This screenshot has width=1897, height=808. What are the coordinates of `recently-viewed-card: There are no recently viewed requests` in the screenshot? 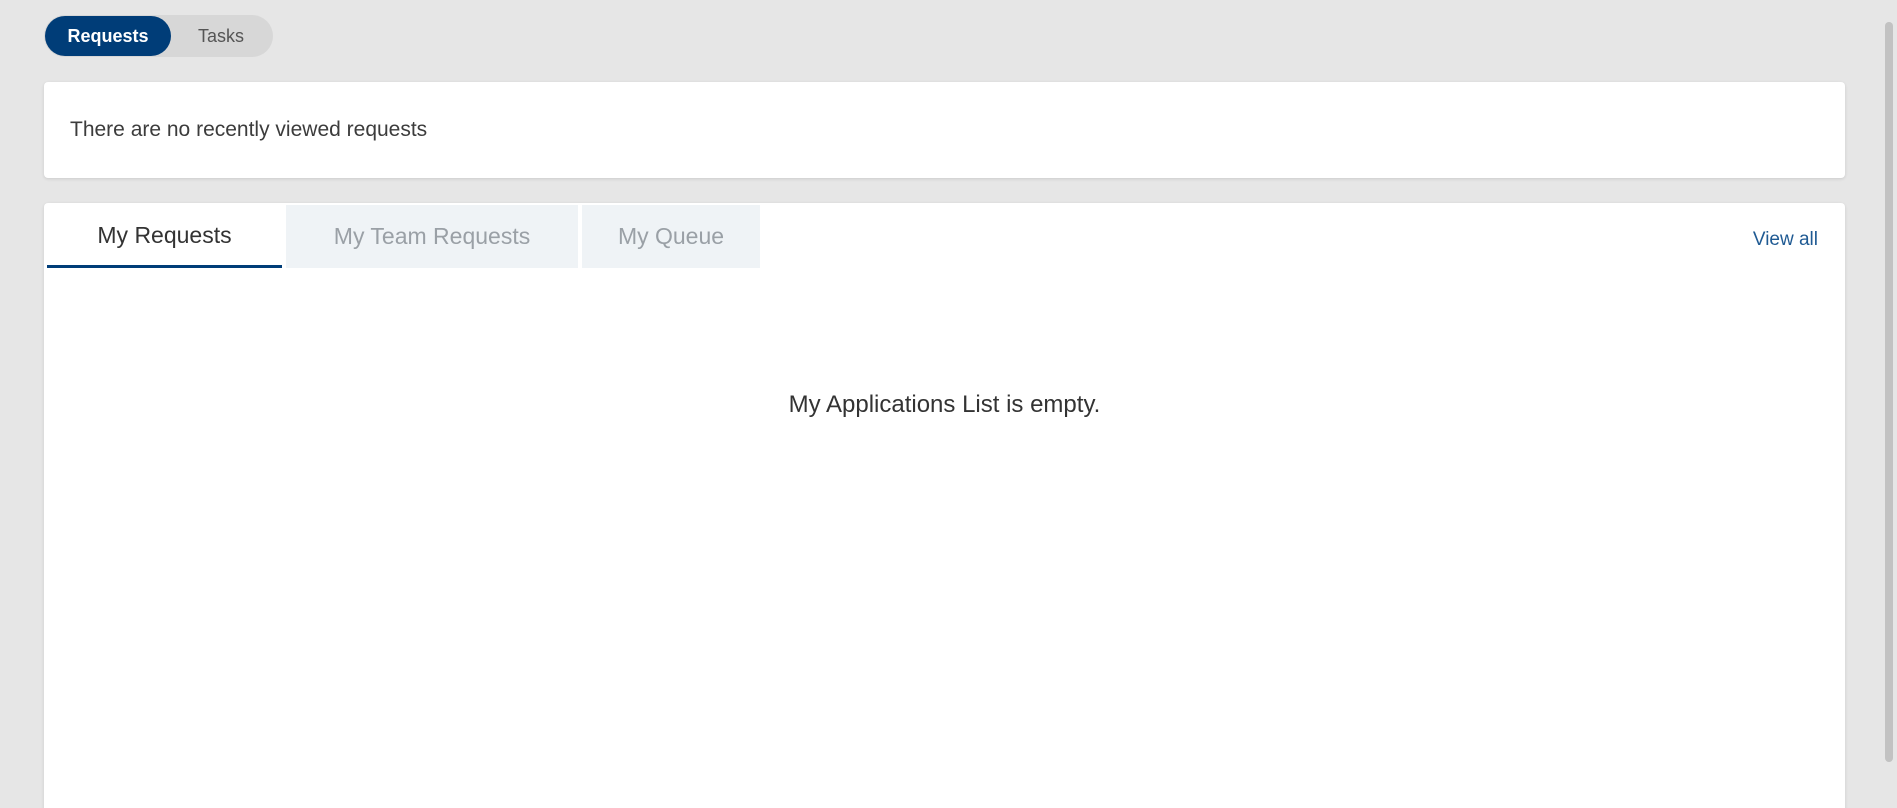 It's located at (944, 130).